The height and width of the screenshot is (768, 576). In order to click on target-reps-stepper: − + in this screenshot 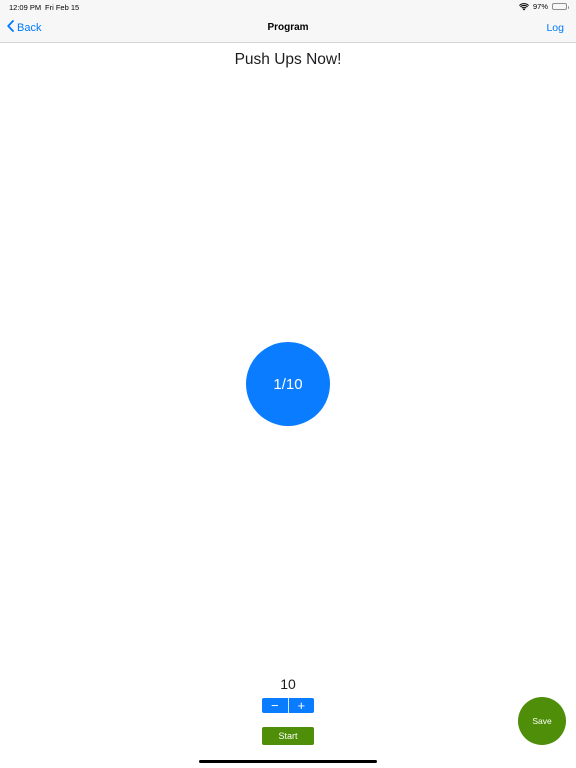, I will do `click(288, 705)`.